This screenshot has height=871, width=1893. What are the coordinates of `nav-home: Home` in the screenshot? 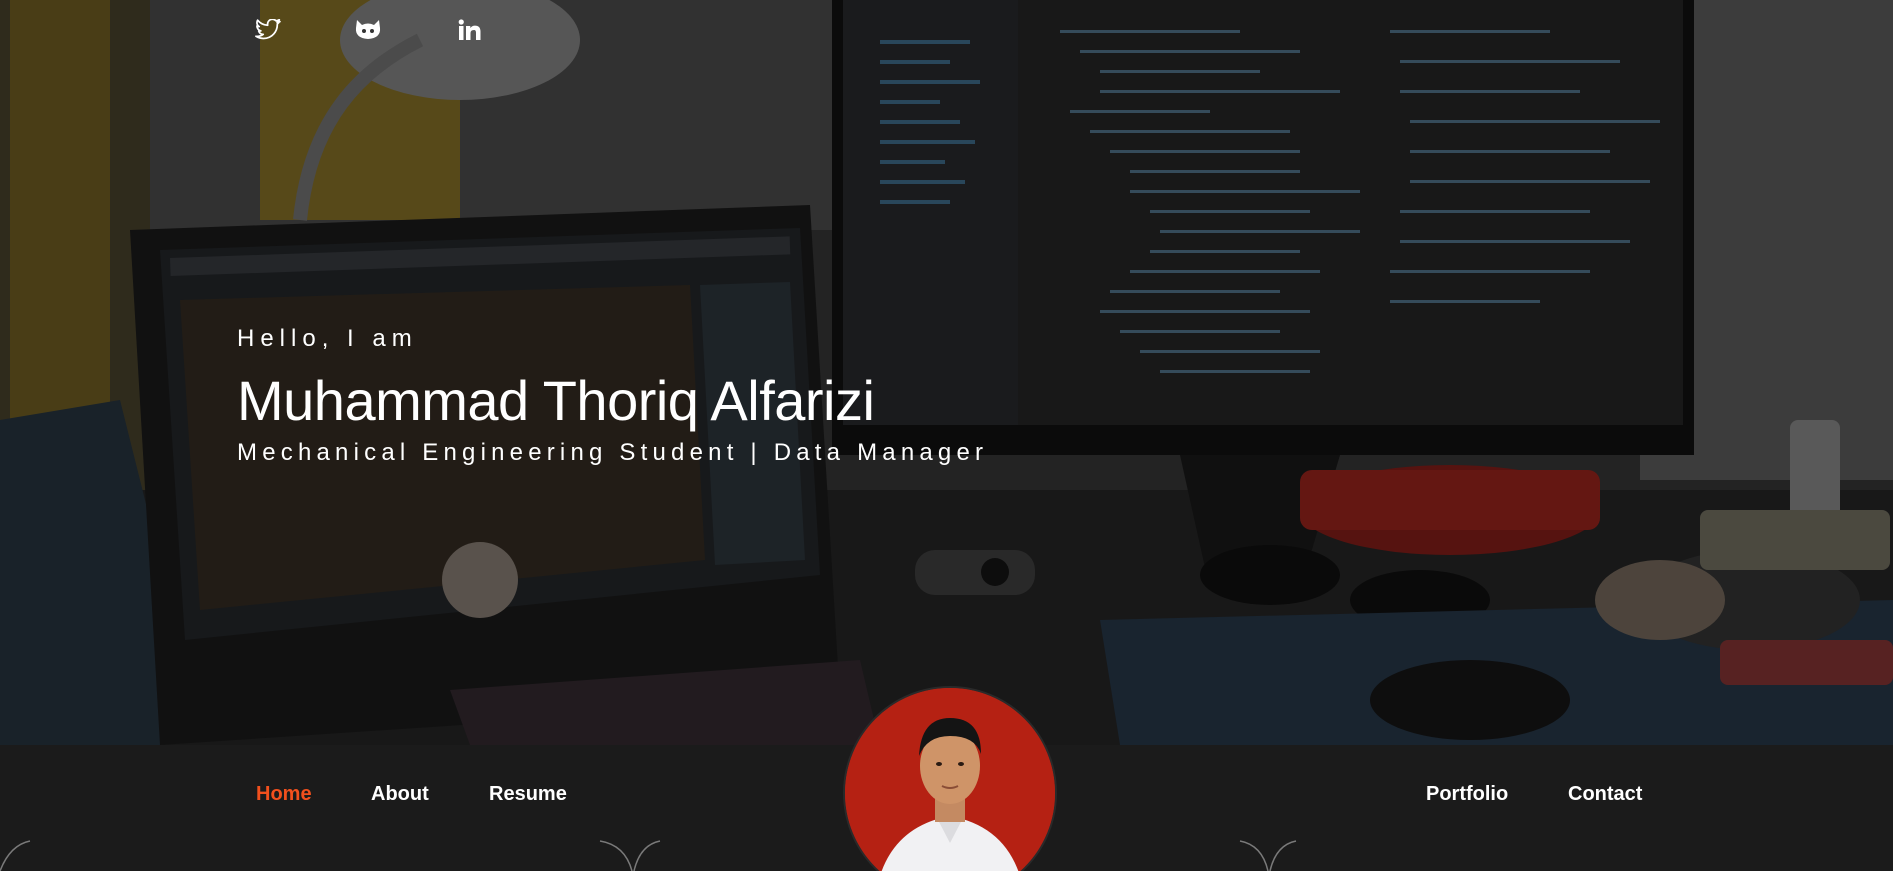 It's located at (284, 794).